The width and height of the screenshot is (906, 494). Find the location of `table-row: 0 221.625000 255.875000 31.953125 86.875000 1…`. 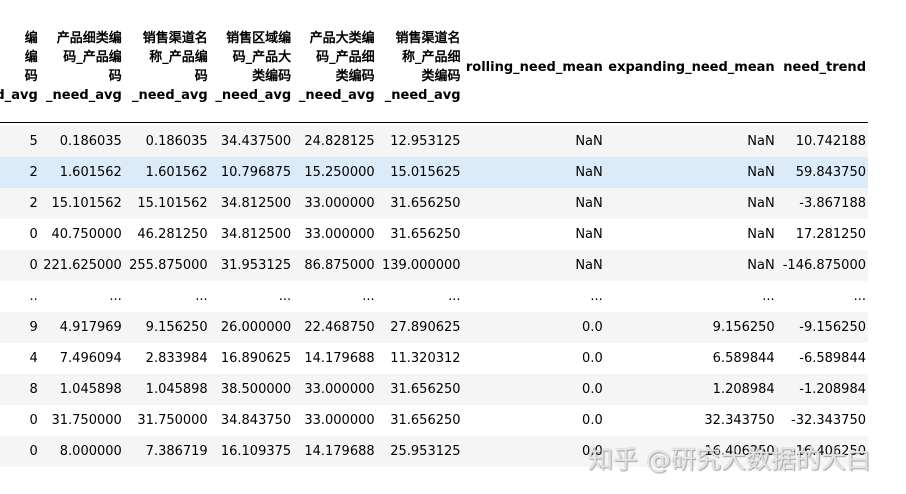

table-row: 0 221.625000 255.875000 31.953125 86.875000 1… is located at coordinates (434, 265).